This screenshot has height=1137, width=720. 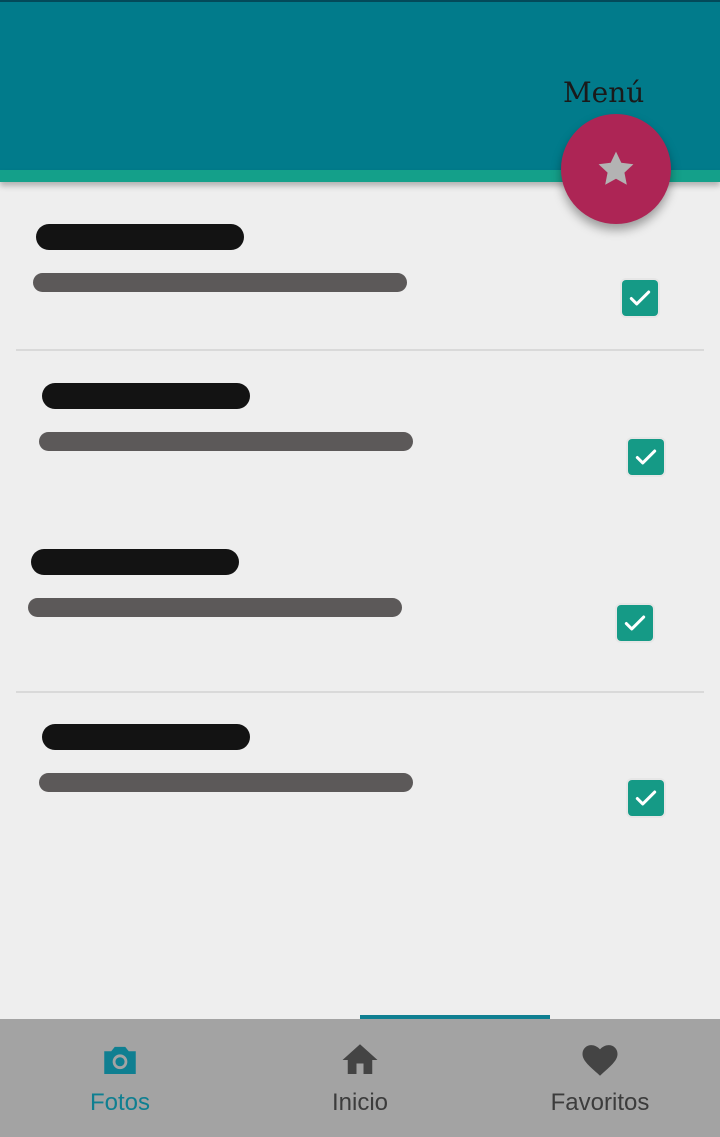 I want to click on nav-label: Inicio, so click(x=360, y=1102).